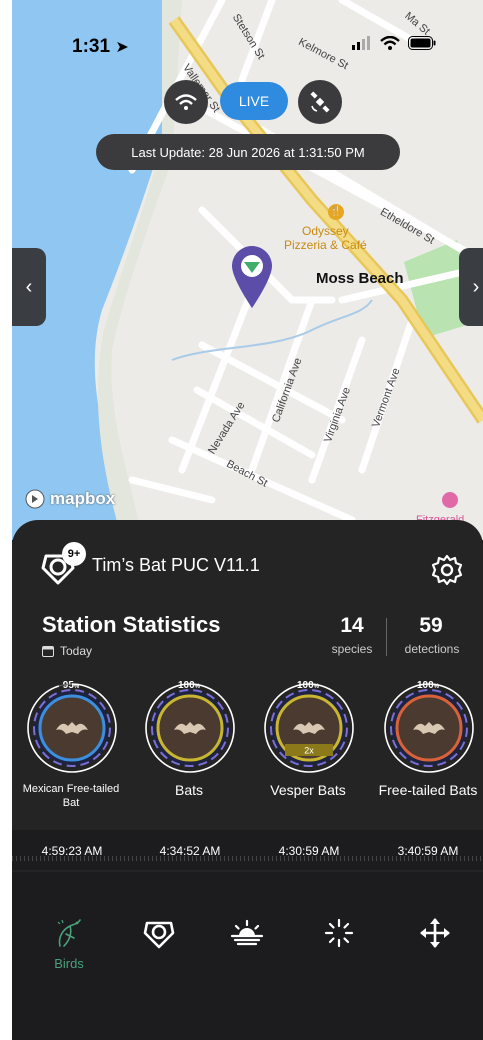  I want to click on nav-sunrise, so click(247, 933).